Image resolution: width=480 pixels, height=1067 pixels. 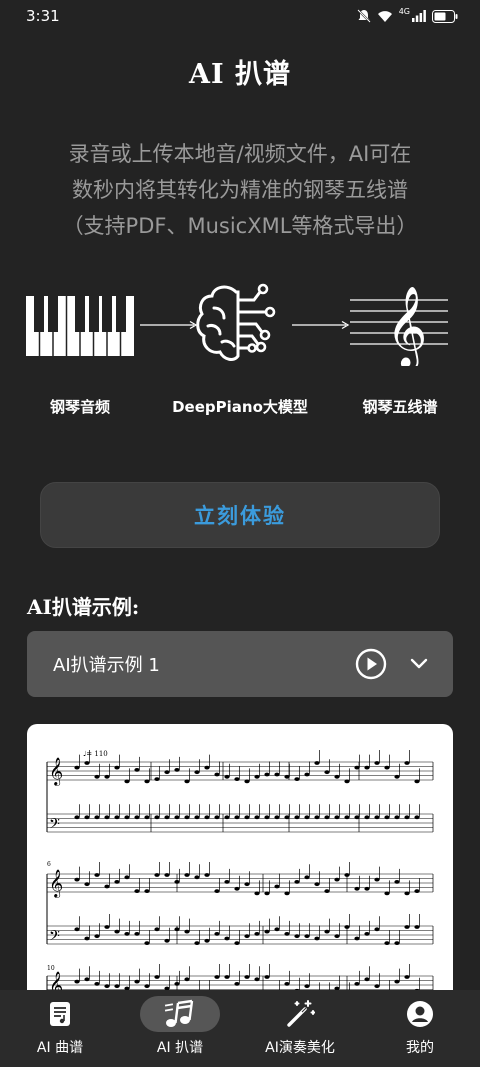 What do you see at coordinates (236, 322) in the screenshot?
I see `brain-circuit-icon` at bounding box center [236, 322].